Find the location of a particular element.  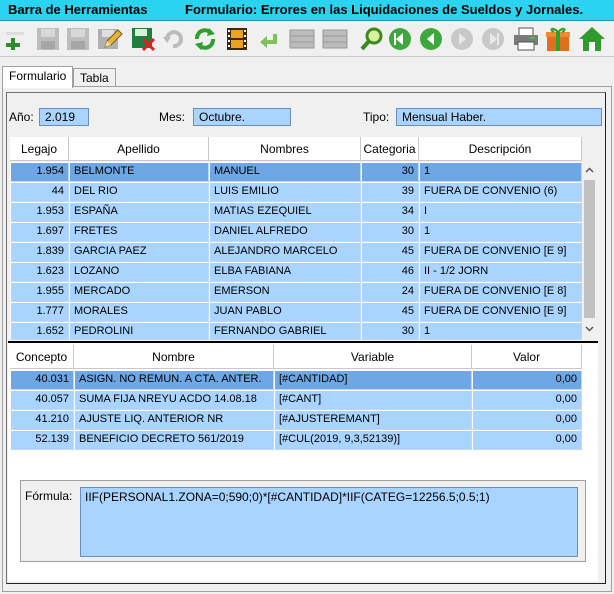

employee-cell-nombres: MATIAS EZEQUIEL is located at coordinates (285, 212).